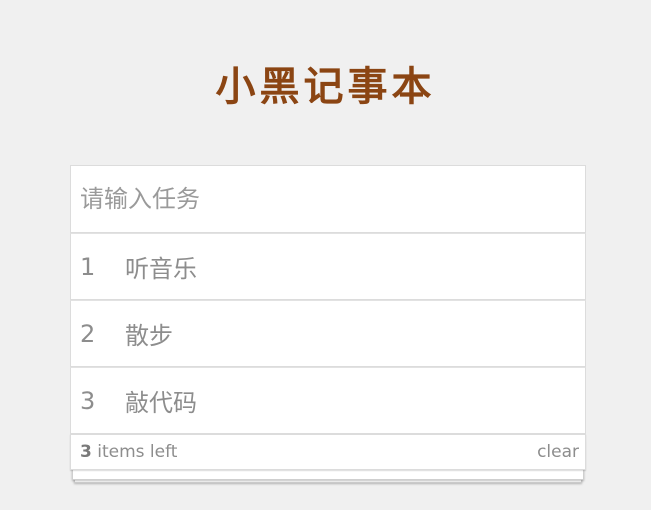  I want to click on todo-text: 听音乐, so click(161, 269).